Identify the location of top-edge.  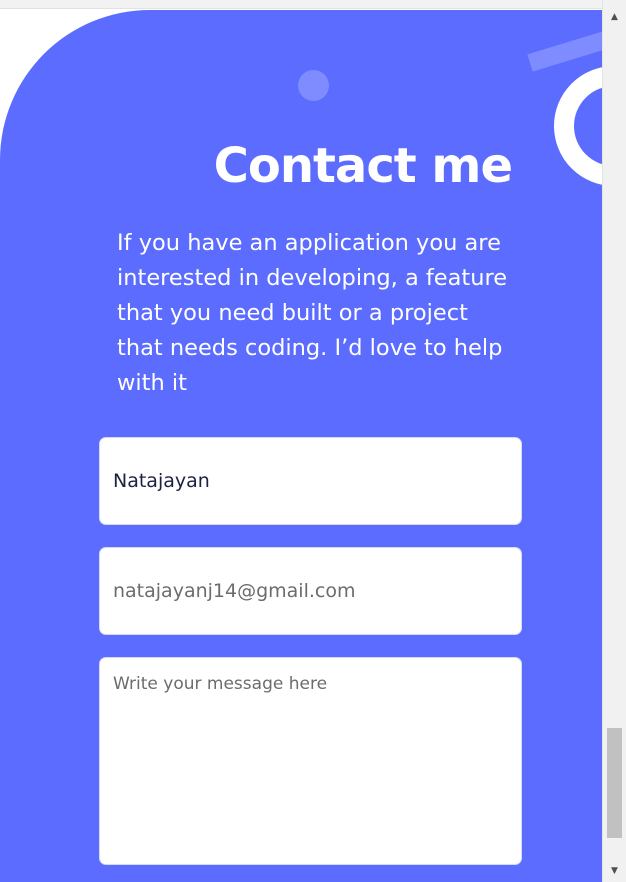
(301, 4).